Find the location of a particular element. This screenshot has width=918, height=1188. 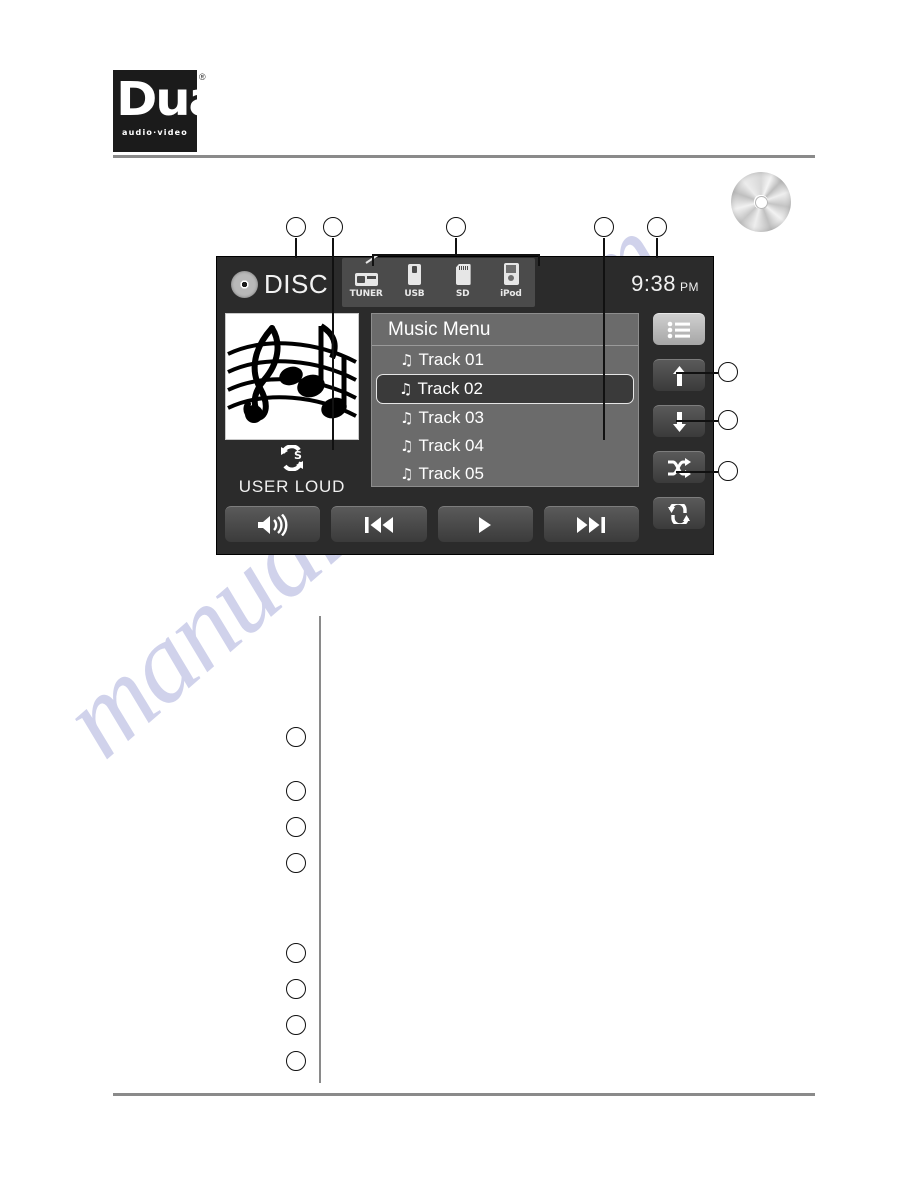

audio-status-text: USER LOUD is located at coordinates (292, 486).